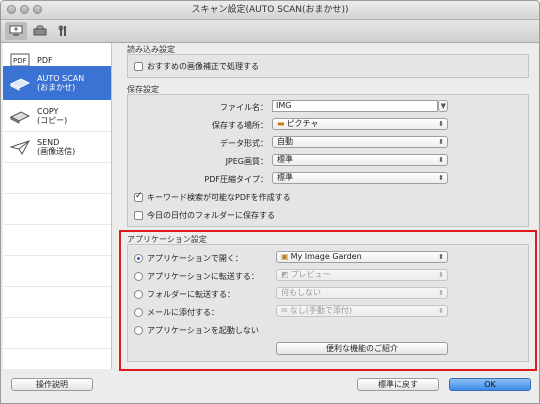  Describe the element at coordinates (310, 274) in the screenshot. I see `send-to-app-value: プレビュー` at that location.